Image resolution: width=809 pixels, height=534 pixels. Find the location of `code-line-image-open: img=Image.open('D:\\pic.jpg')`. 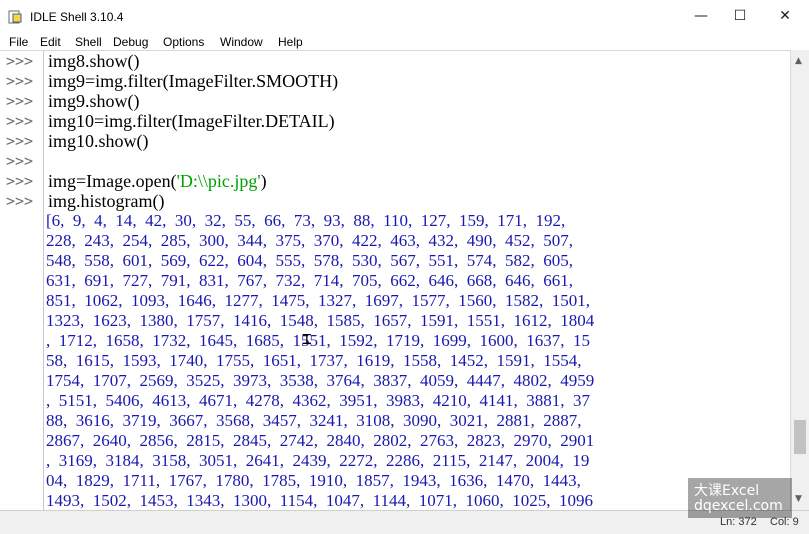

code-line-image-open: img=Image.open('D:\\pic.jpg') is located at coordinates (157, 181).